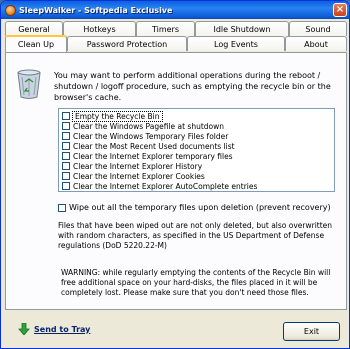 This screenshot has height=349, width=350. Describe the element at coordinates (62, 329) in the screenshot. I see `send-to-tray-label: Send to Tray` at that location.